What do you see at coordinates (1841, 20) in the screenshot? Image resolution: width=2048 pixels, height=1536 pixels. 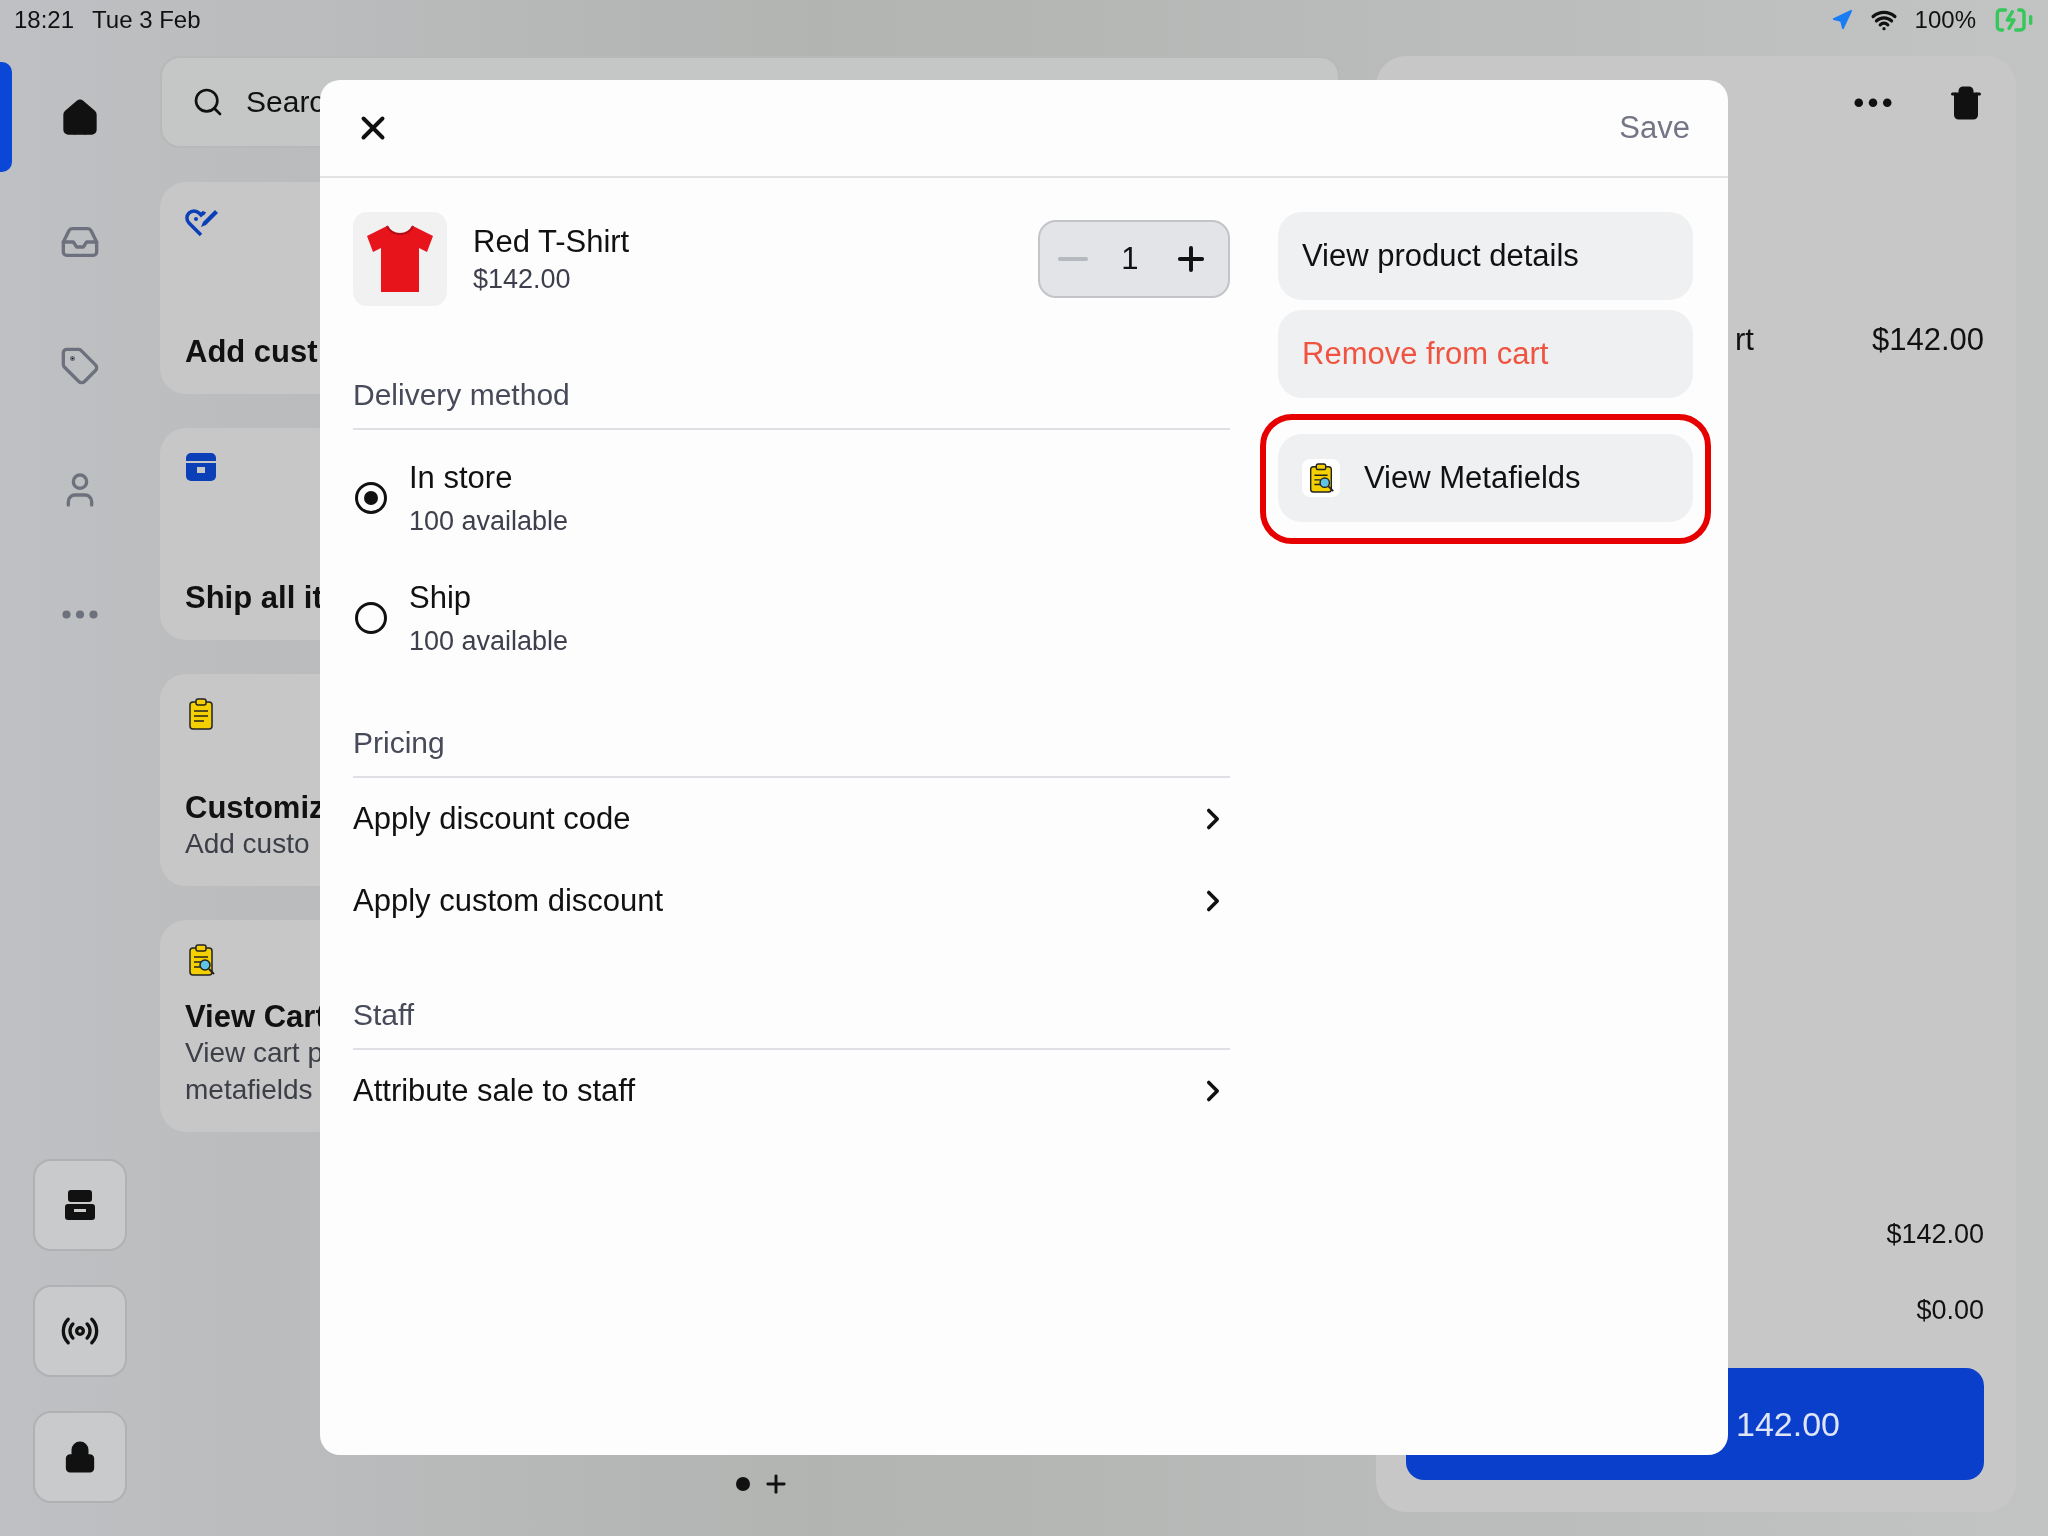 I see `location-icon` at bounding box center [1841, 20].